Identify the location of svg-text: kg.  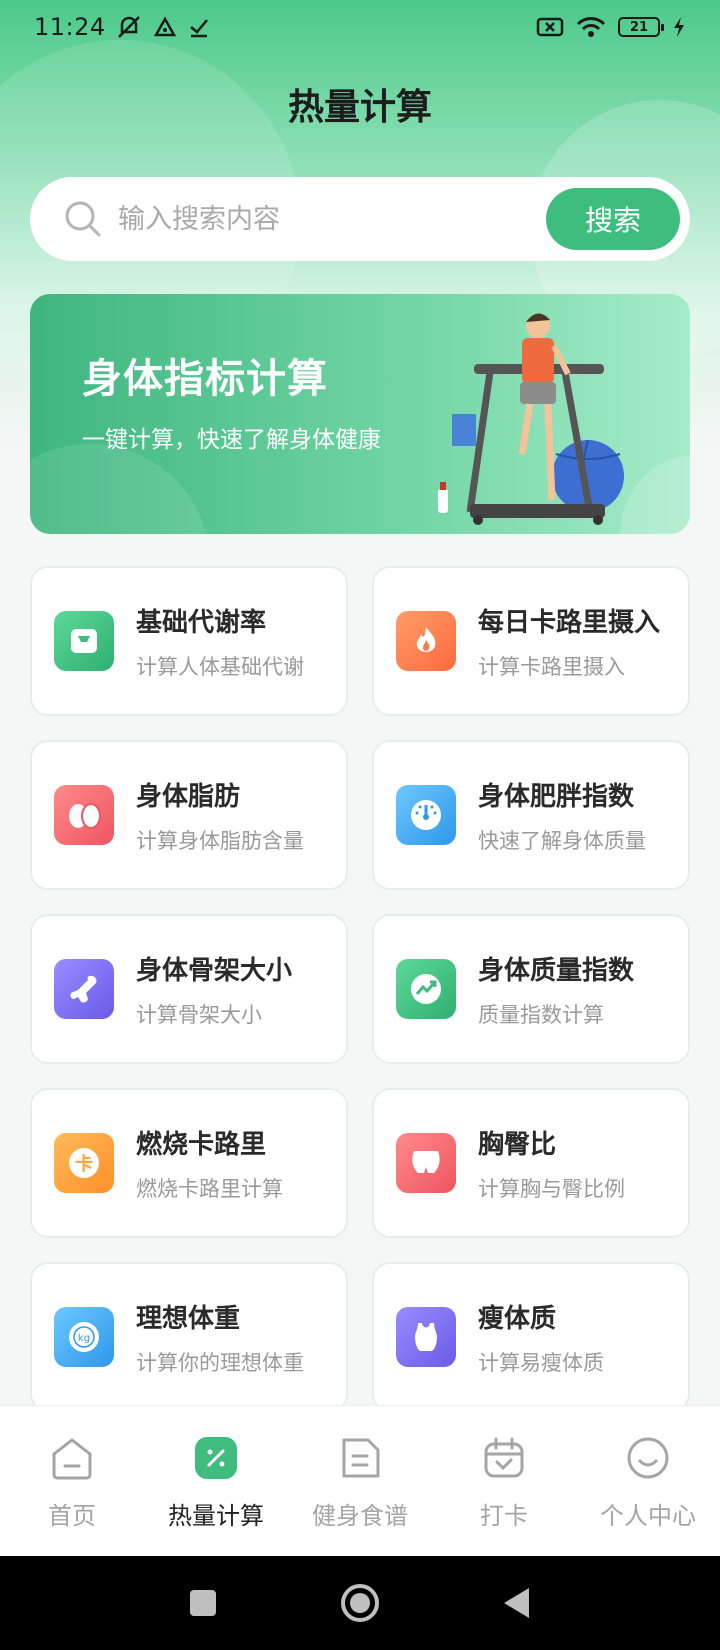
(84, 1338).